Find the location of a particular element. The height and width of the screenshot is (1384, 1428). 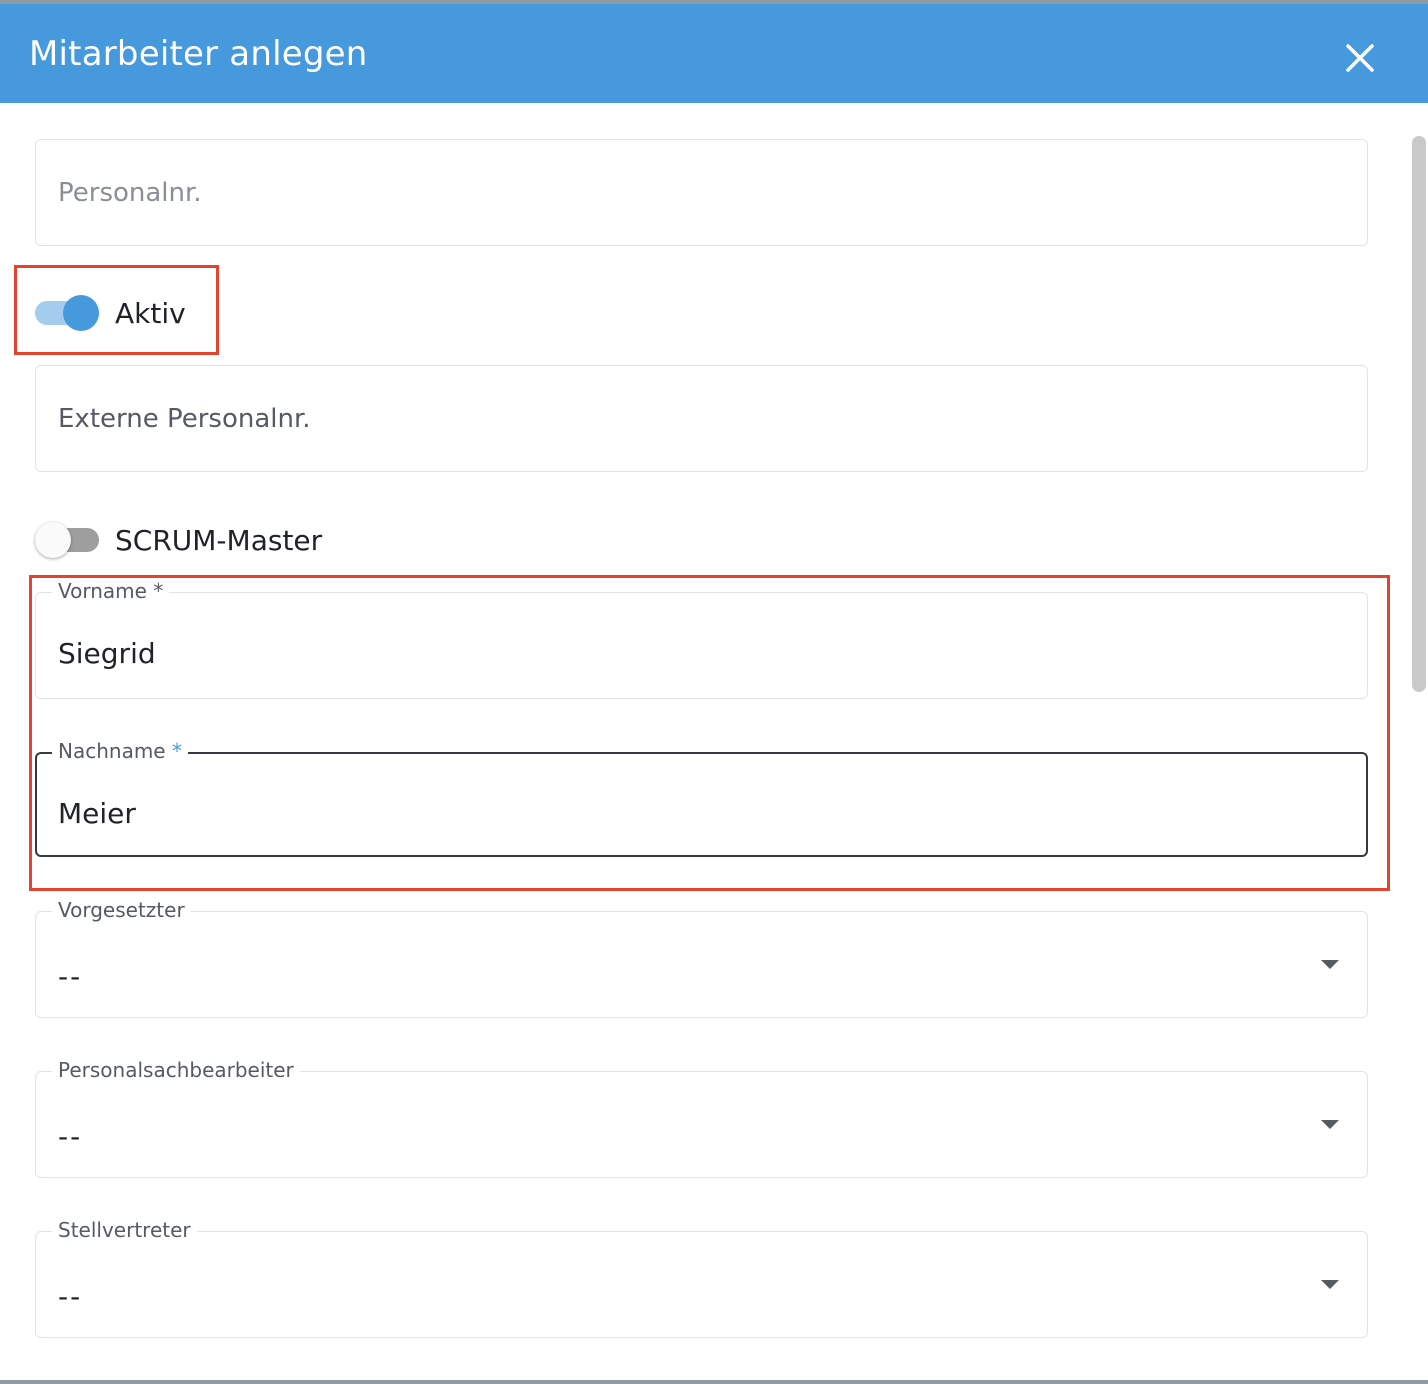

stellvertreter-label: Stellvertreter is located at coordinates (124, 1230).